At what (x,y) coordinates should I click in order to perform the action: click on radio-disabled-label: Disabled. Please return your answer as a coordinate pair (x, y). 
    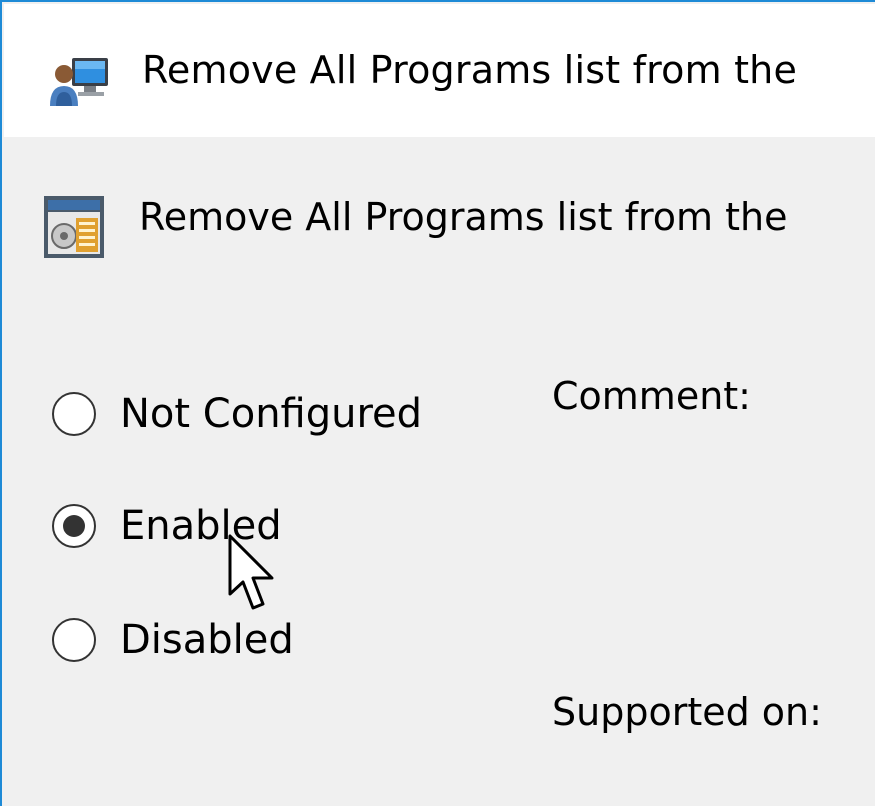
    Looking at the image, I should click on (207, 640).